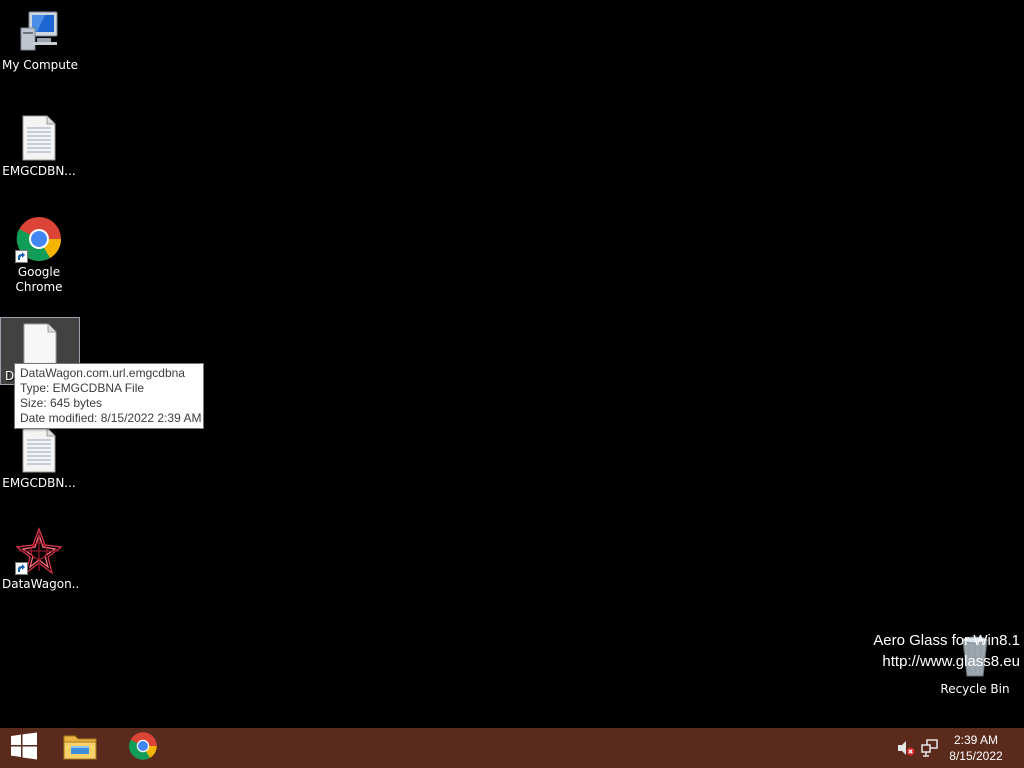 This screenshot has height=768, width=1024. Describe the element at coordinates (951, 661) in the screenshot. I see `watermark-url: http://www.glass8.eu` at that location.